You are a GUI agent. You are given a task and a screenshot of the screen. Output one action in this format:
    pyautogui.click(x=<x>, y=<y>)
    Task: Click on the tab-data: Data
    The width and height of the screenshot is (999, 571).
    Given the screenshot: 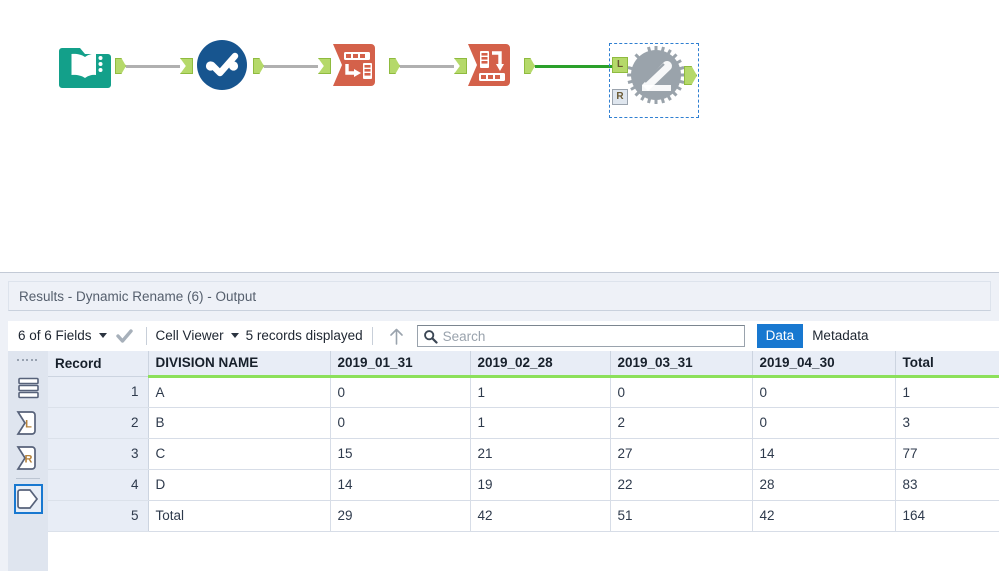 What is the action you would take?
    pyautogui.click(x=780, y=336)
    